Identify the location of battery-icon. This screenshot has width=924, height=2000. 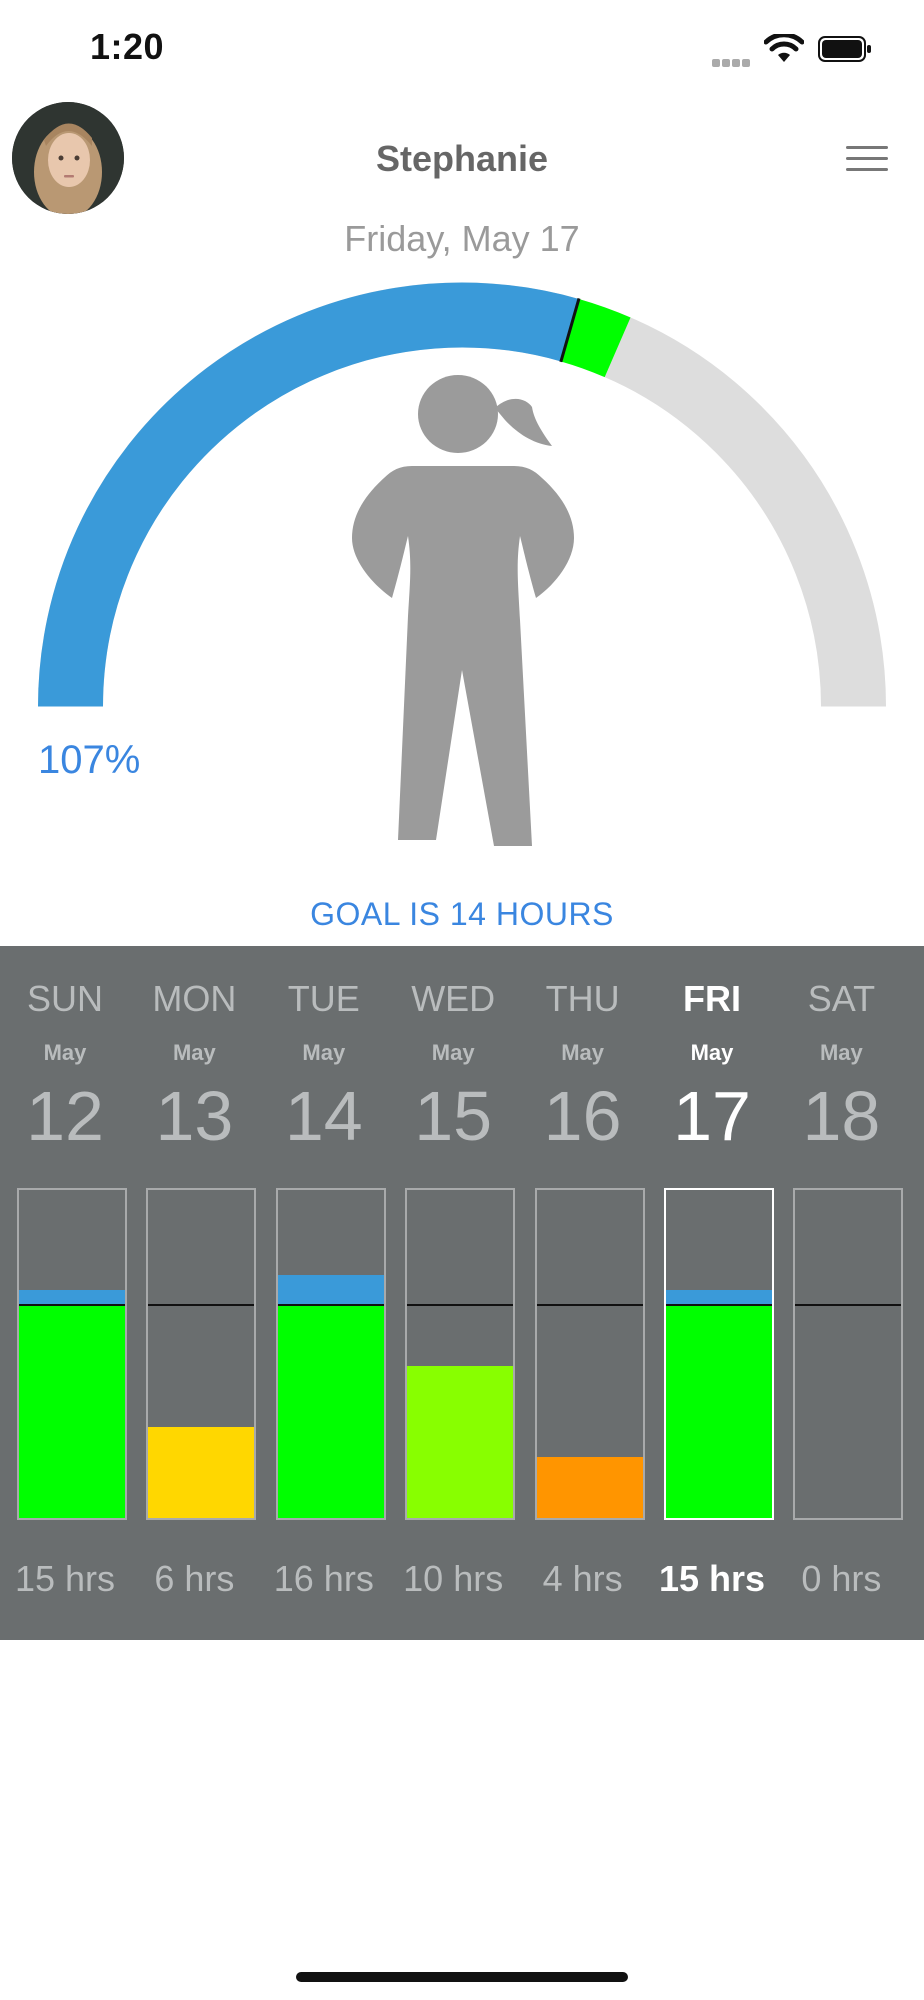
(844, 49).